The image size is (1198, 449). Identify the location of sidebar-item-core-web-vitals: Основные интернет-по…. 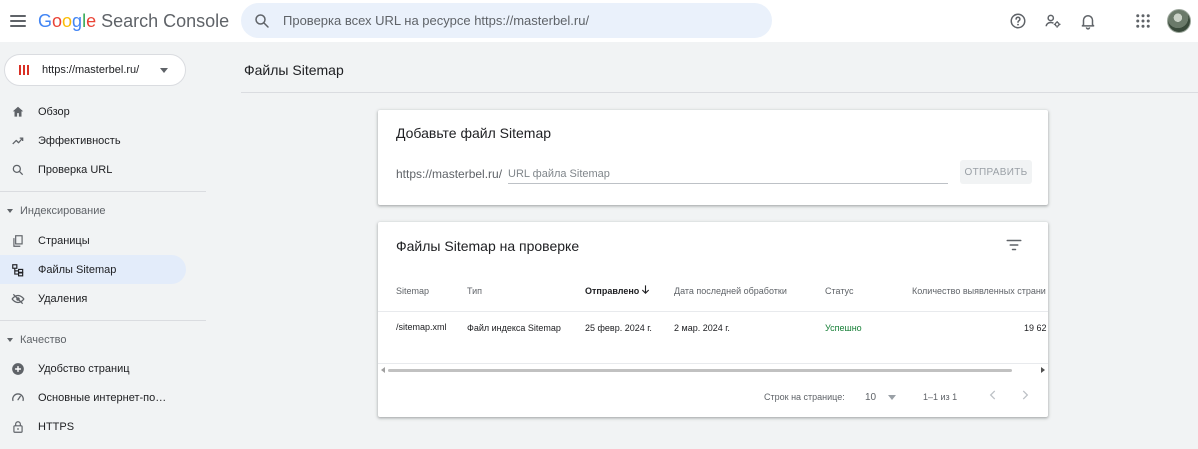
(93, 397).